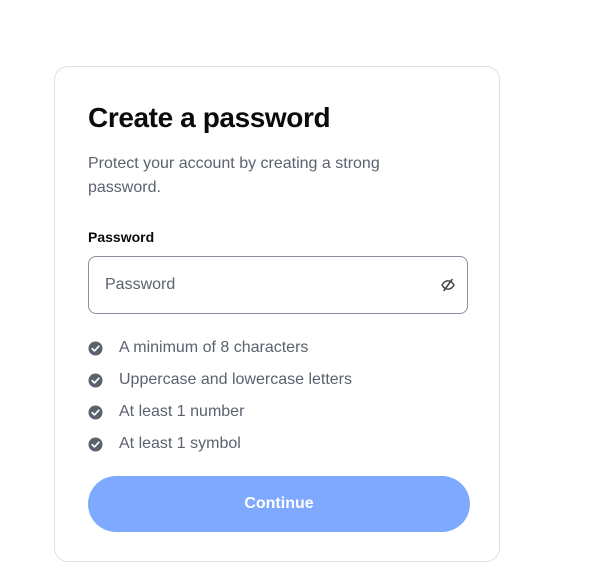 The width and height of the screenshot is (600, 568). What do you see at coordinates (279, 504) in the screenshot?
I see `continue-button: Continue` at bounding box center [279, 504].